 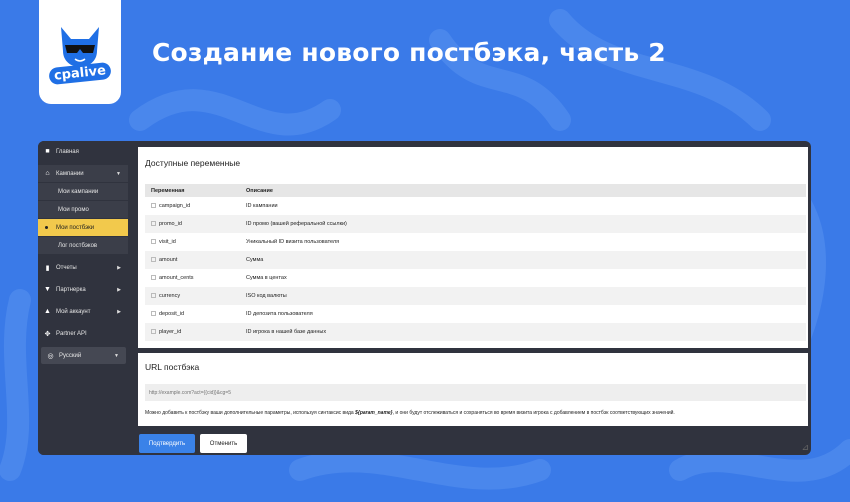 What do you see at coordinates (279, 314) in the screenshot?
I see `variable-description: ID депозита пользователя` at bounding box center [279, 314].